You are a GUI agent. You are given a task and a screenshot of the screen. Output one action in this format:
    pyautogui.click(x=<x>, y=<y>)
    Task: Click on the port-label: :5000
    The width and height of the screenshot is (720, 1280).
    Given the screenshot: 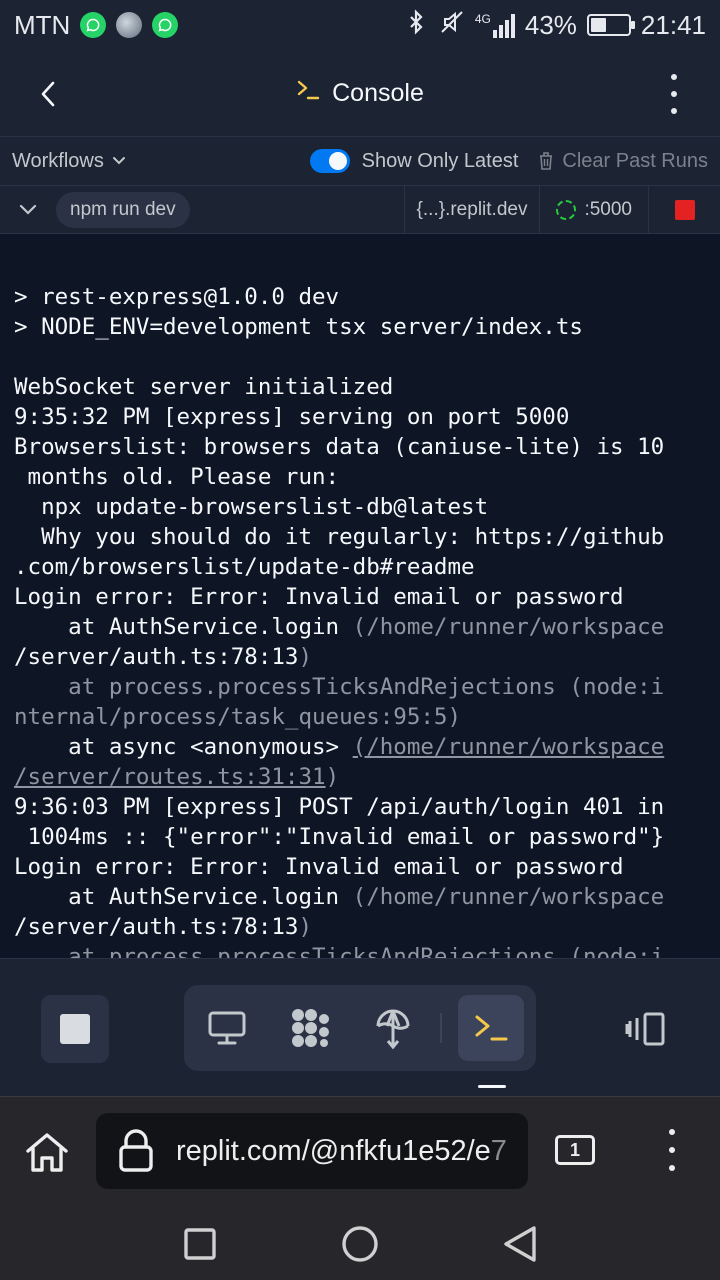 What is the action you would take?
    pyautogui.click(x=608, y=209)
    